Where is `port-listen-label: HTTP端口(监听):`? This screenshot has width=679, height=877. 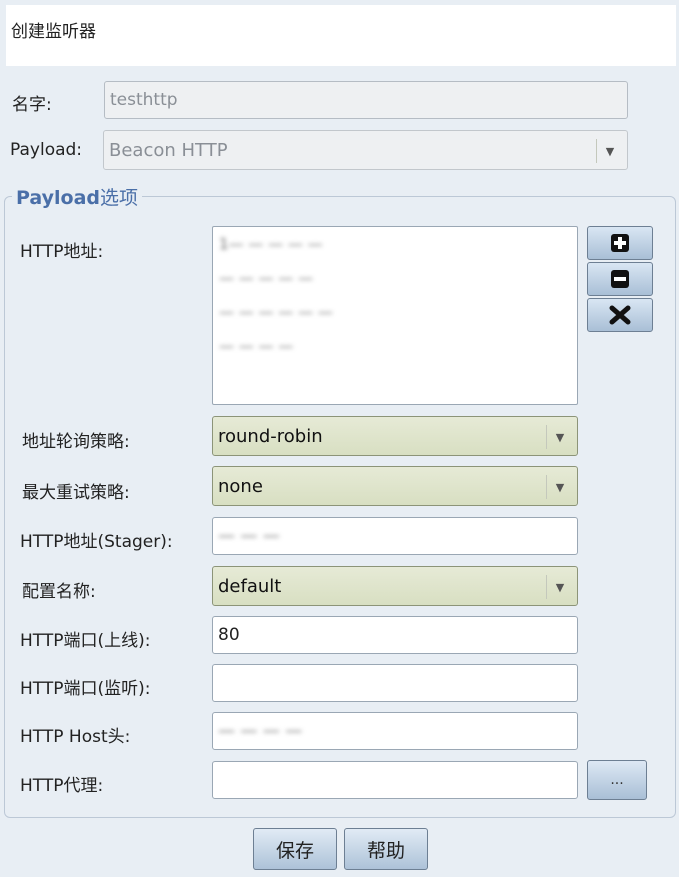 port-listen-label: HTTP端口(监听): is located at coordinates (85, 689).